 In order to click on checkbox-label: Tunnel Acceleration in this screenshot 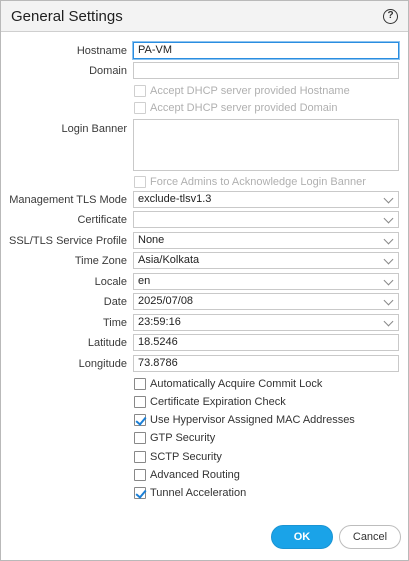, I will do `click(198, 493)`.